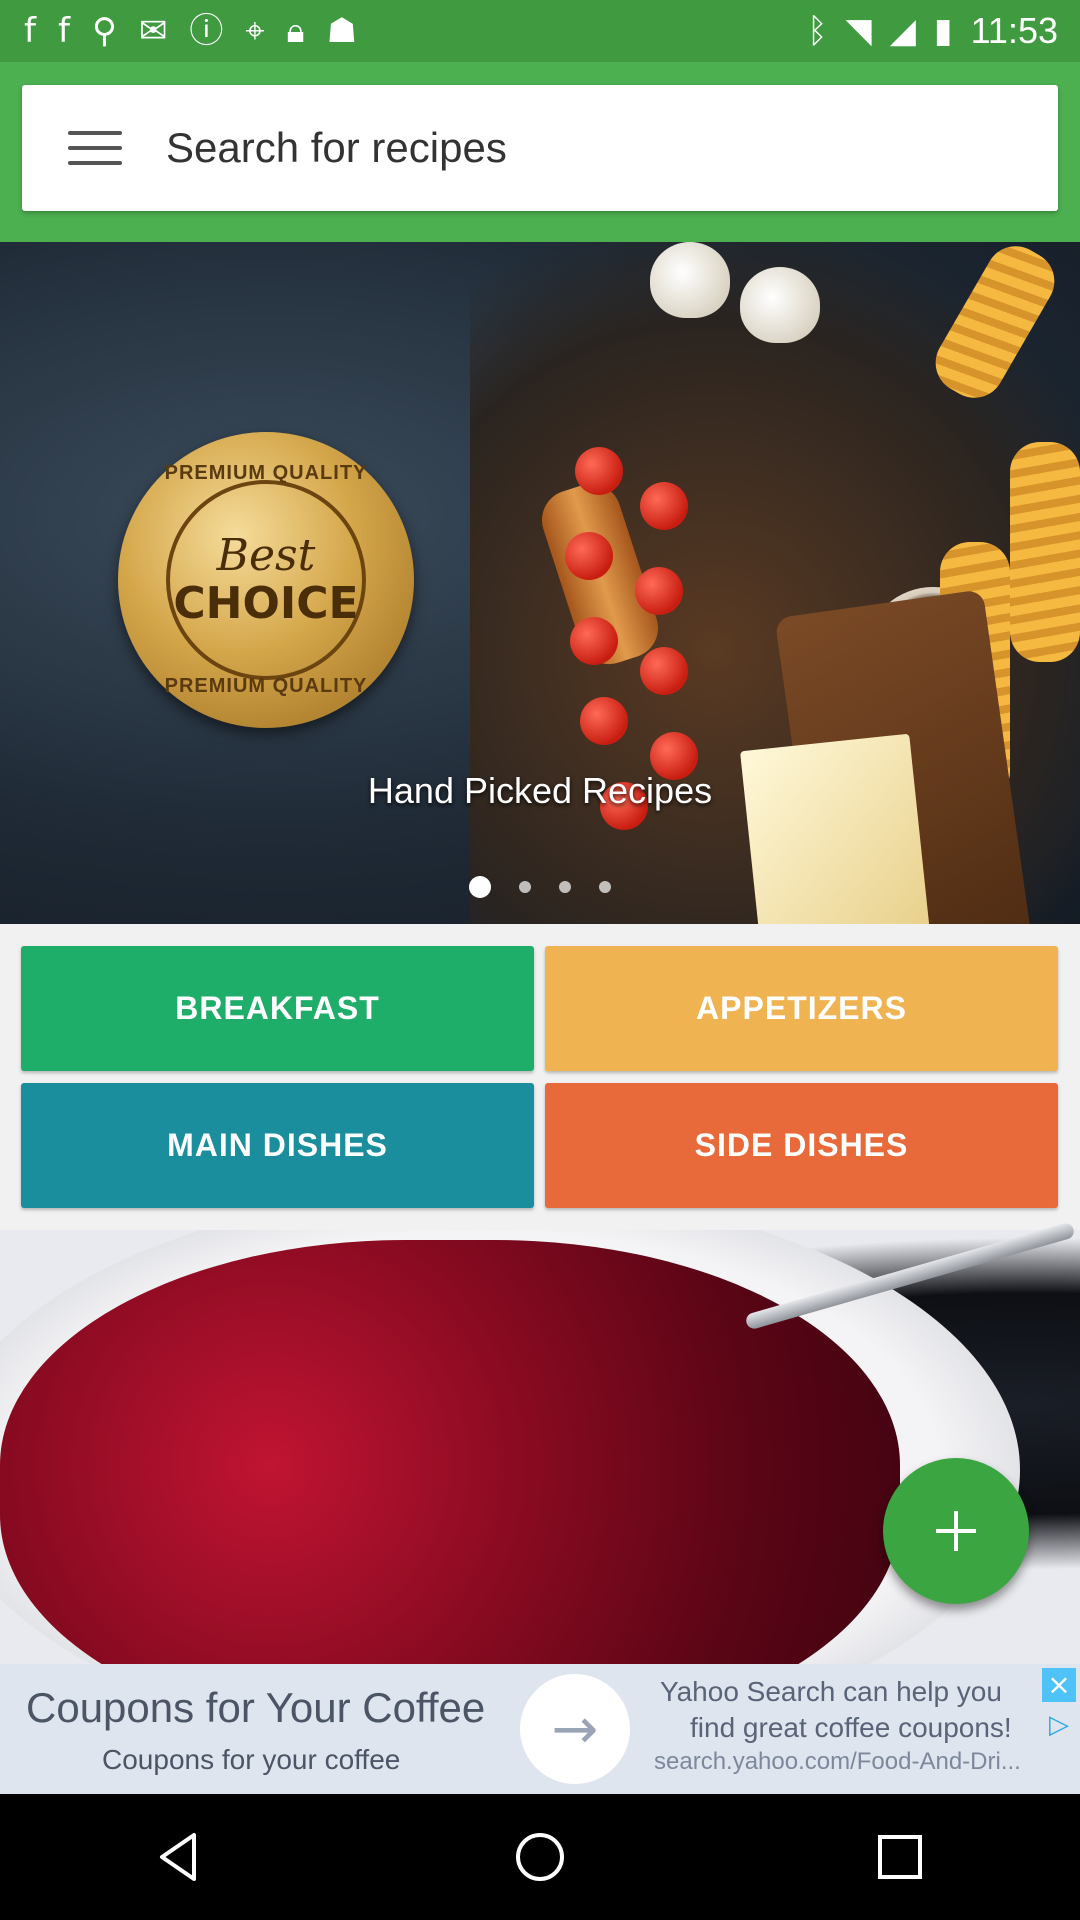 The height and width of the screenshot is (1920, 1080). What do you see at coordinates (255, 31) in the screenshot?
I see `location-off-icon: ⌖` at bounding box center [255, 31].